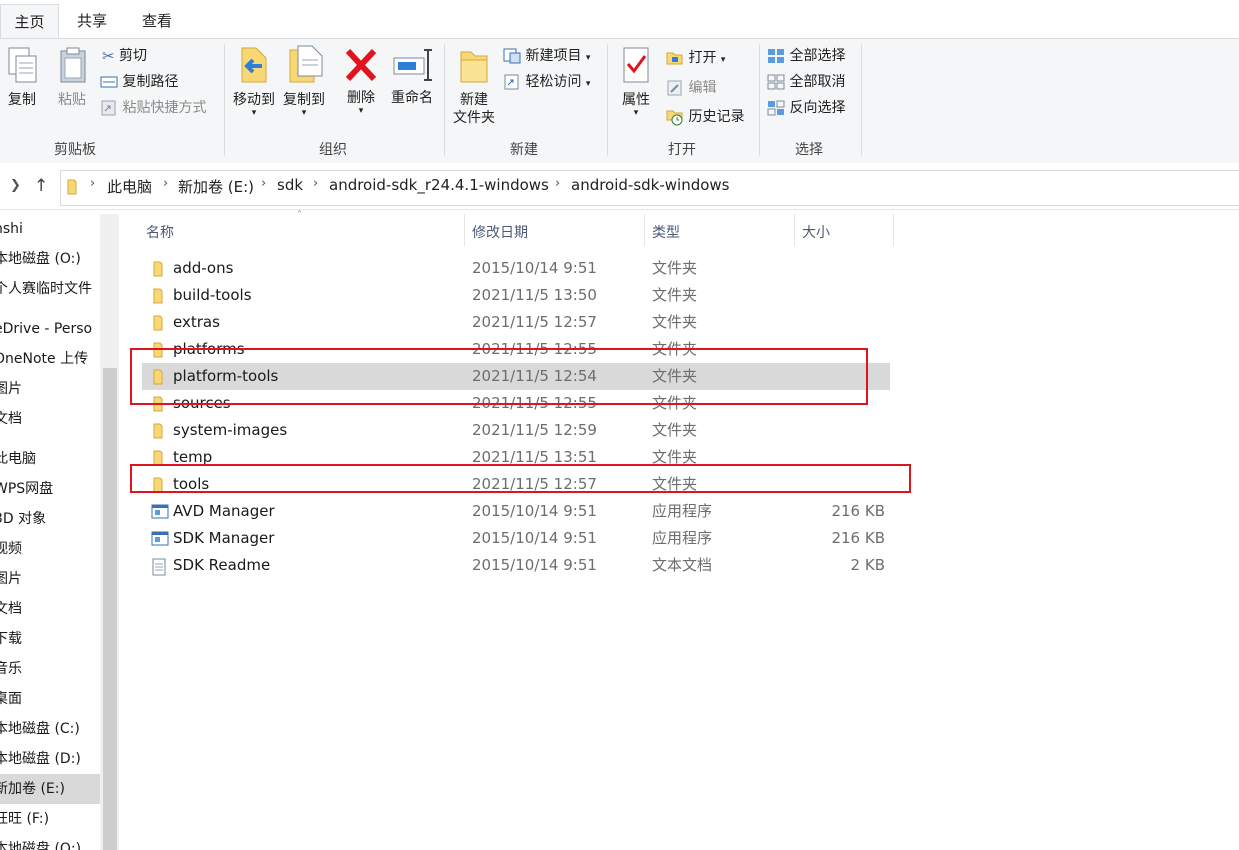 The image size is (1239, 850). I want to click on move-to-button: 移动到 ▾, so click(254, 81).